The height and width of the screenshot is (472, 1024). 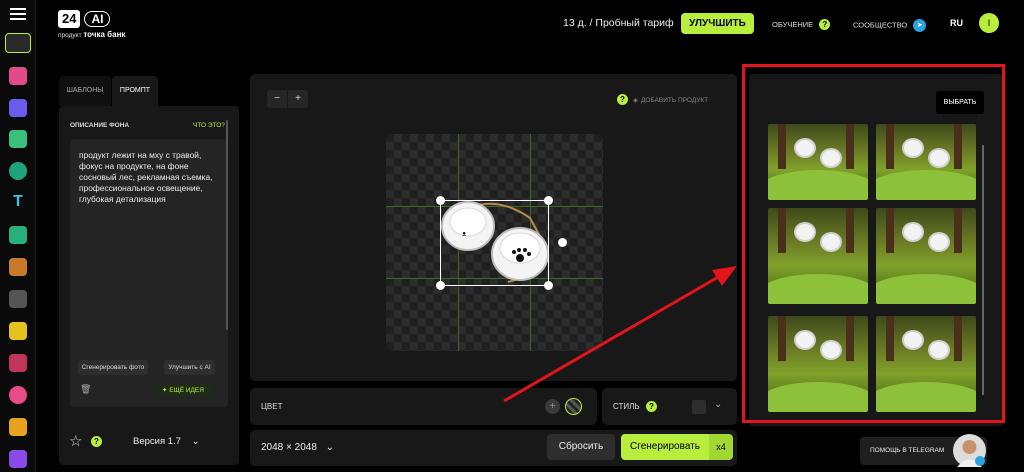 I want to click on reset-button: Сбросить, so click(x=581, y=447).